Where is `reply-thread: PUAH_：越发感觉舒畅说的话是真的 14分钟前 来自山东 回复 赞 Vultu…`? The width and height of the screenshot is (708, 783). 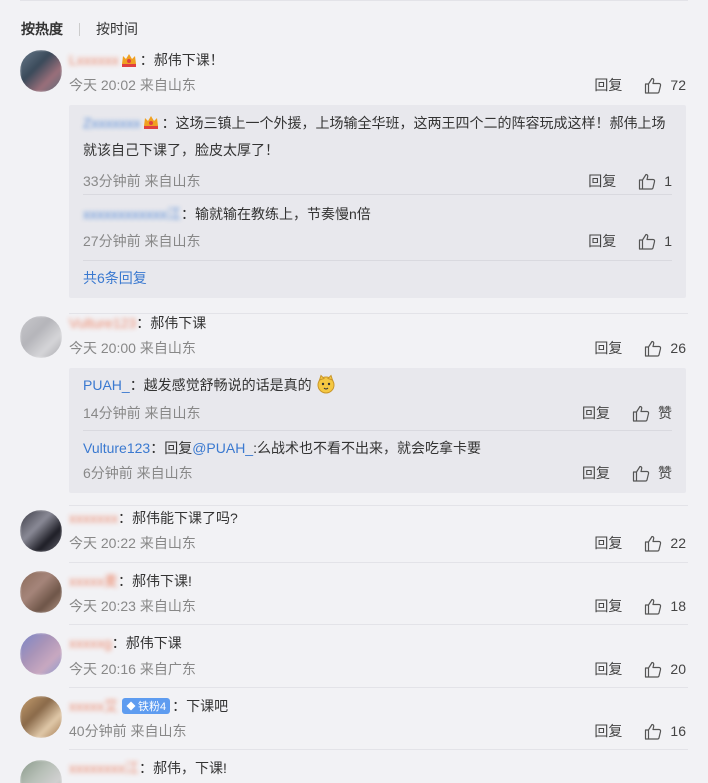
reply-thread: PUAH_：越发感觉舒畅说的话是真的 14分钟前 来自山东 回复 赞 Vultu… is located at coordinates (377, 430).